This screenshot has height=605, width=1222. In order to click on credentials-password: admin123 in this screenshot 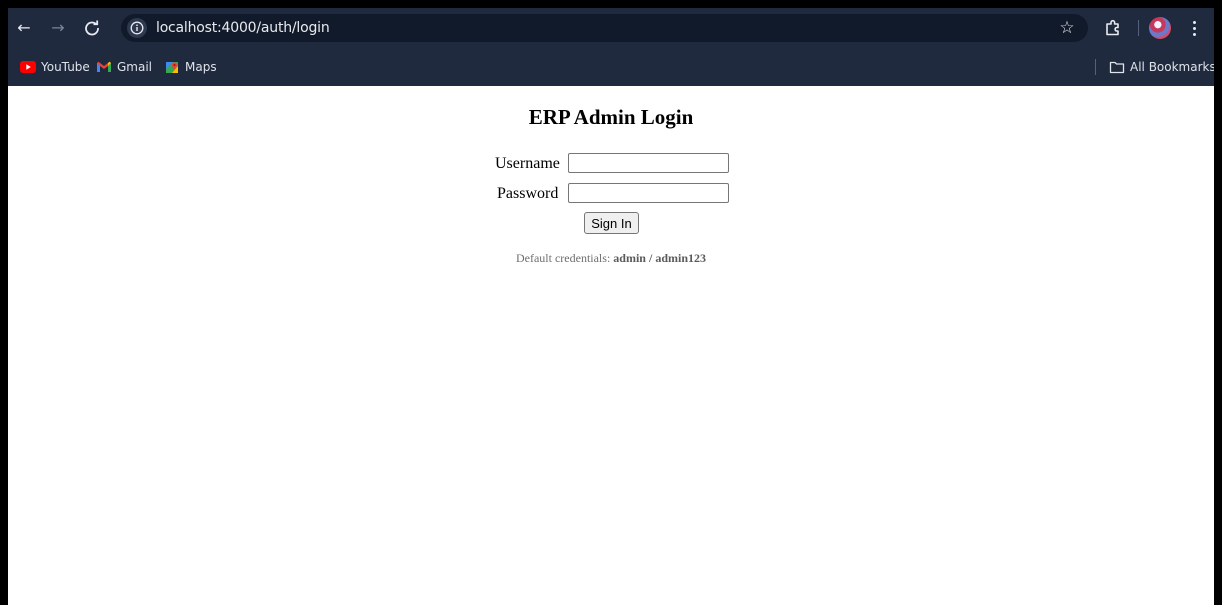, I will do `click(680, 258)`.